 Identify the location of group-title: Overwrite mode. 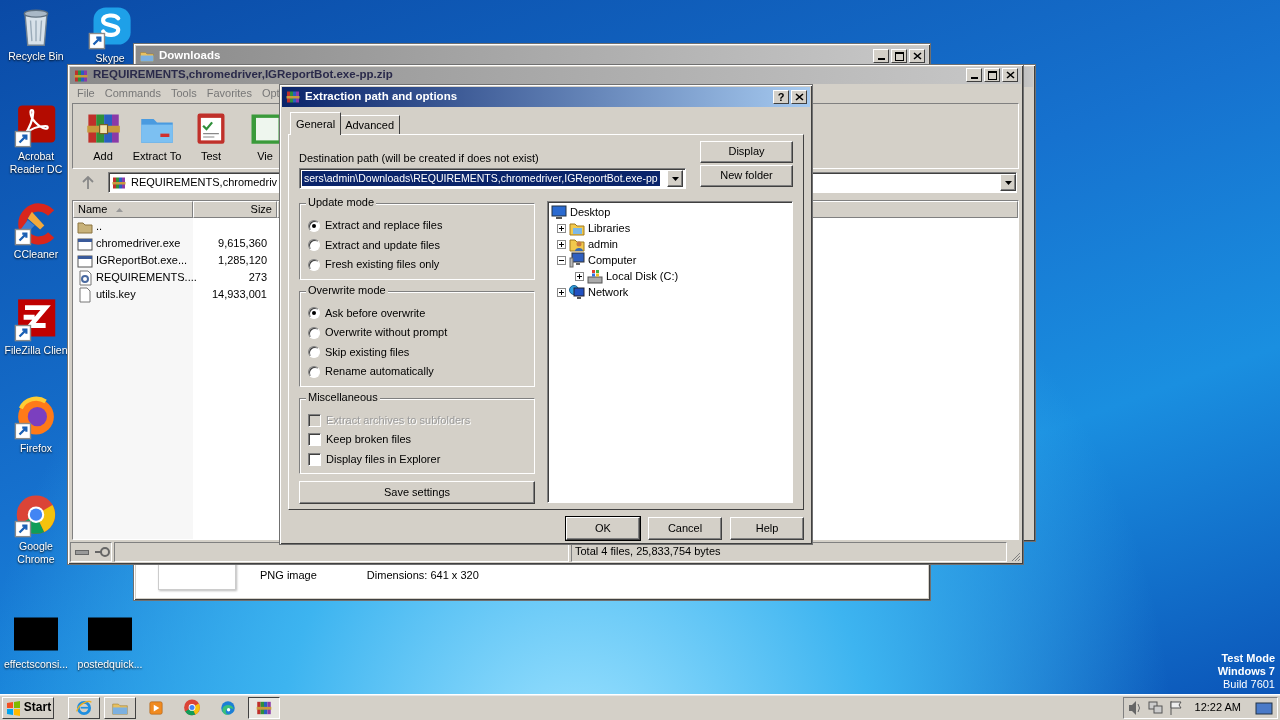
(347, 290).